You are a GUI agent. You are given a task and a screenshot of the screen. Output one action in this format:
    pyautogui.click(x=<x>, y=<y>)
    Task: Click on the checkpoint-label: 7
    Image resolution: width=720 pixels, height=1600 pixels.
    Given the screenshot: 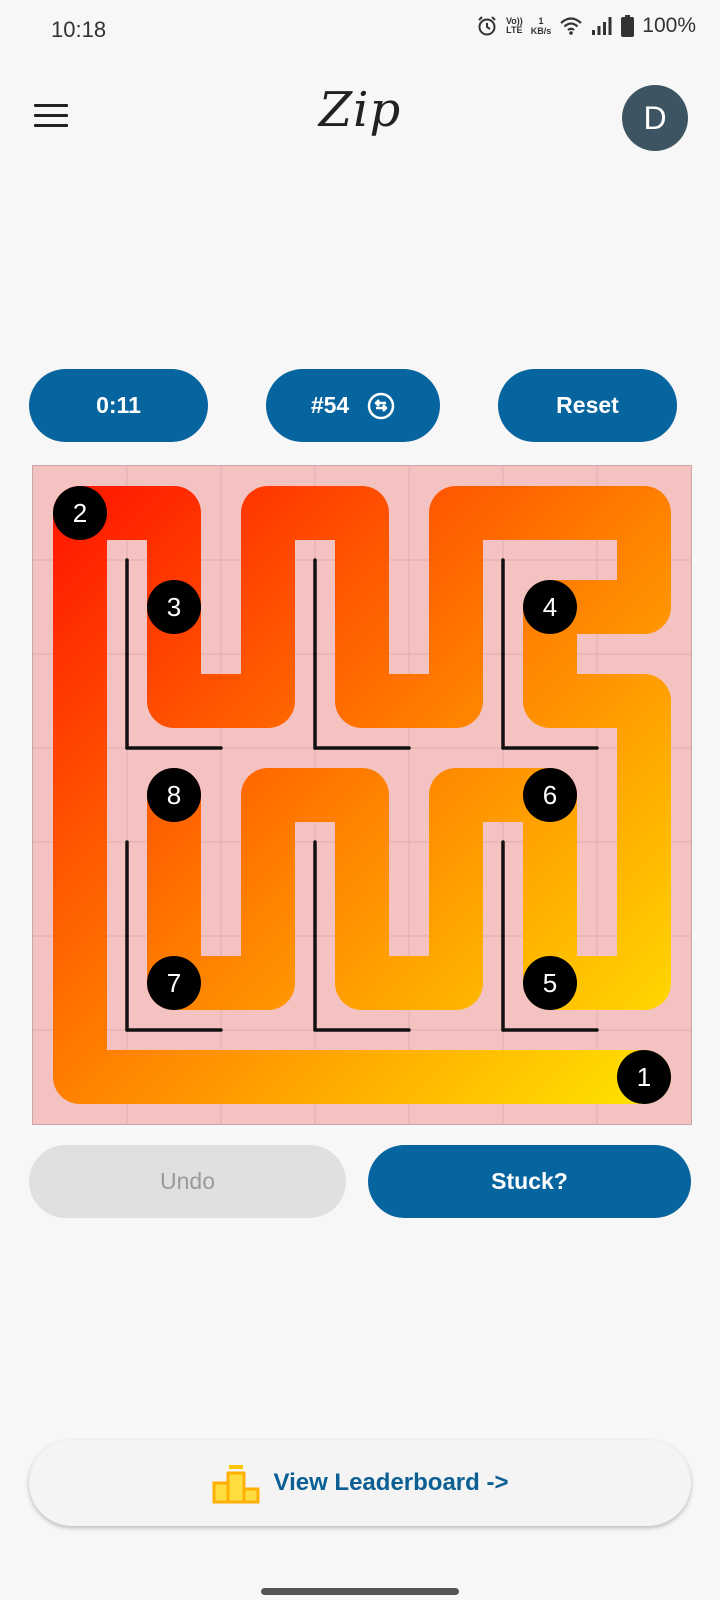 What is the action you would take?
    pyautogui.click(x=174, y=983)
    